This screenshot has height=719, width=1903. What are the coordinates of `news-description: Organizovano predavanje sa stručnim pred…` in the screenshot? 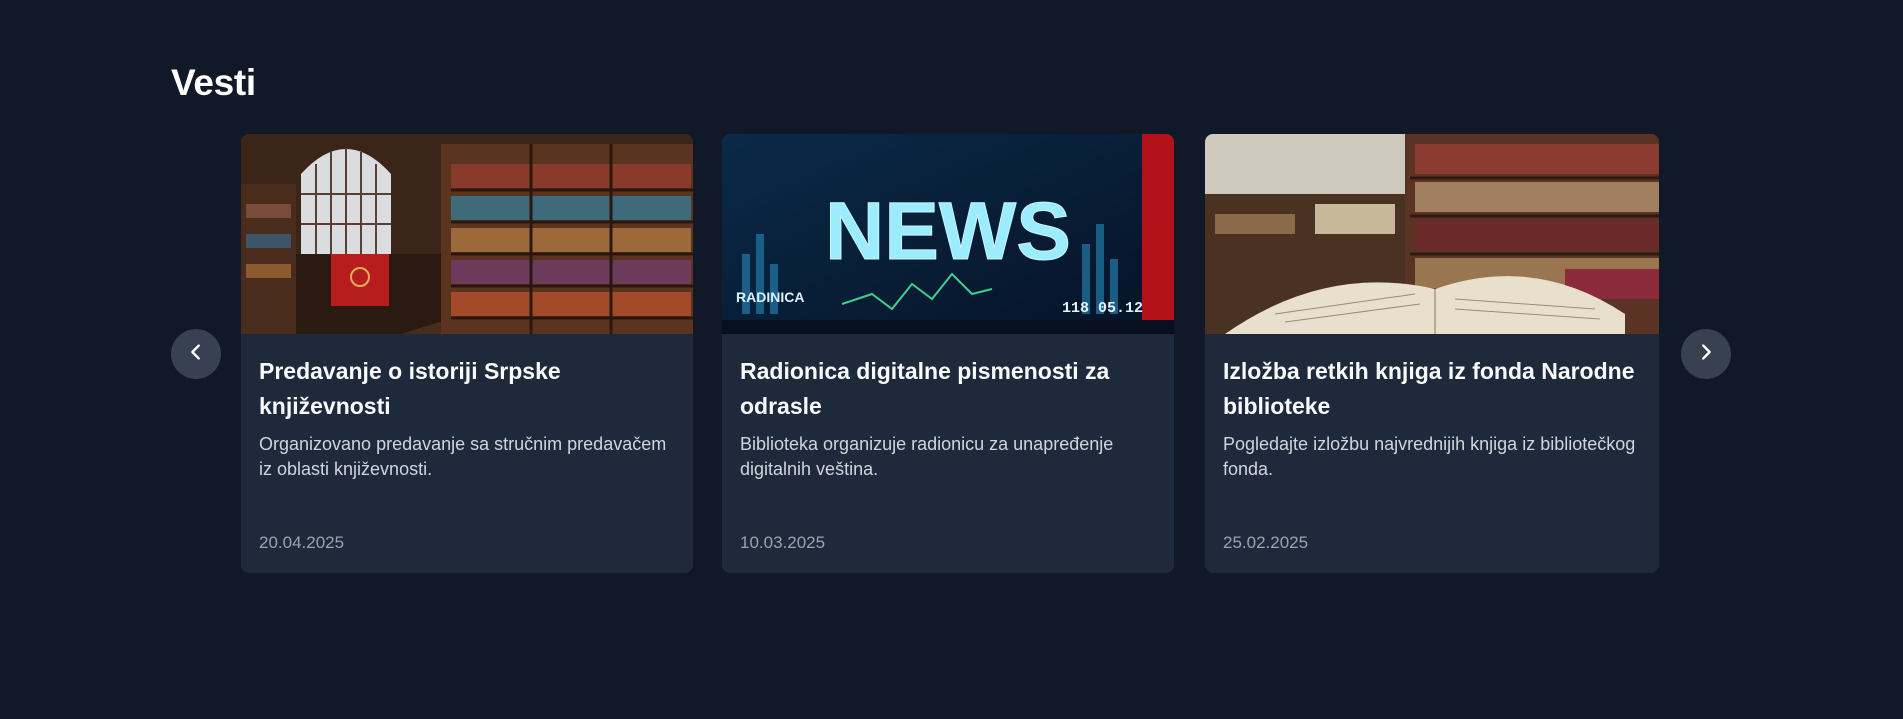 It's located at (463, 456).